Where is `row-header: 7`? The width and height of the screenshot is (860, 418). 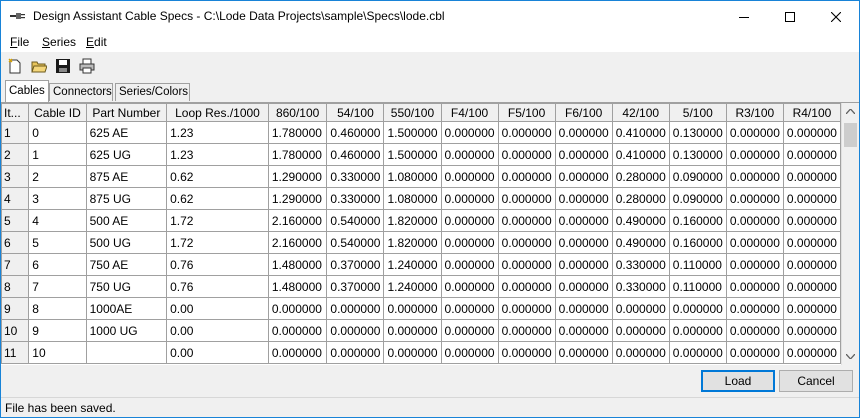 row-header: 7 is located at coordinates (15, 264).